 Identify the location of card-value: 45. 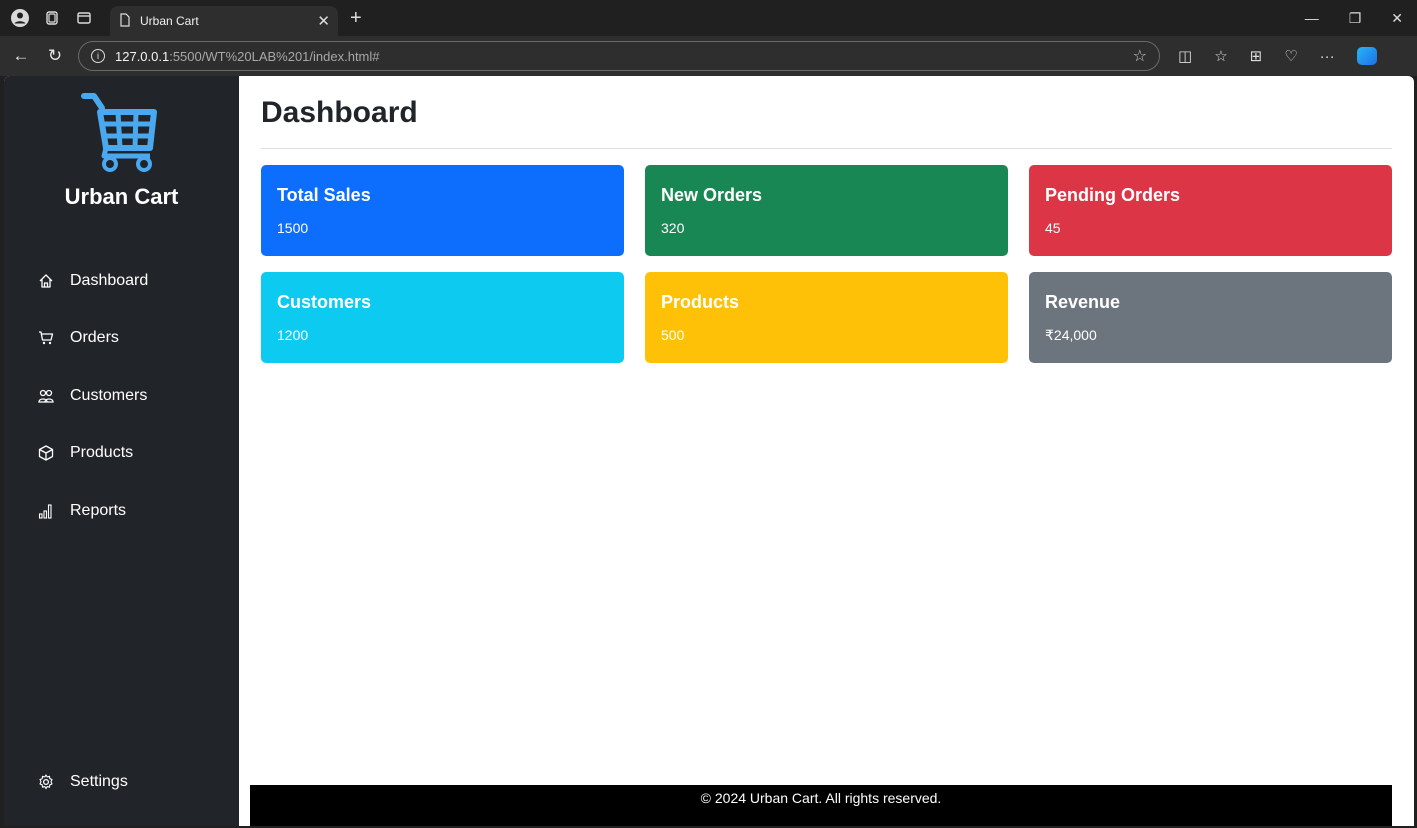
(1053, 228).